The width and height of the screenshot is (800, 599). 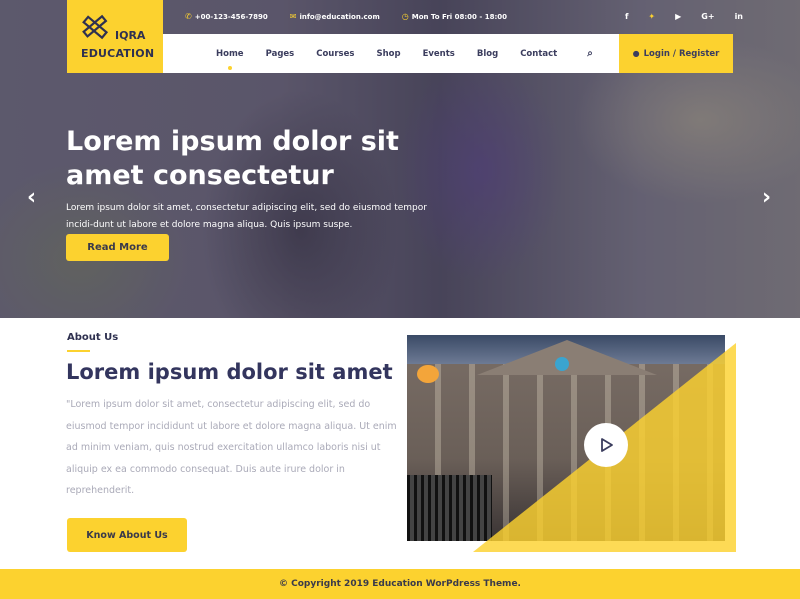 I want to click on email-info: ✉ info@education.com, so click(x=335, y=16).